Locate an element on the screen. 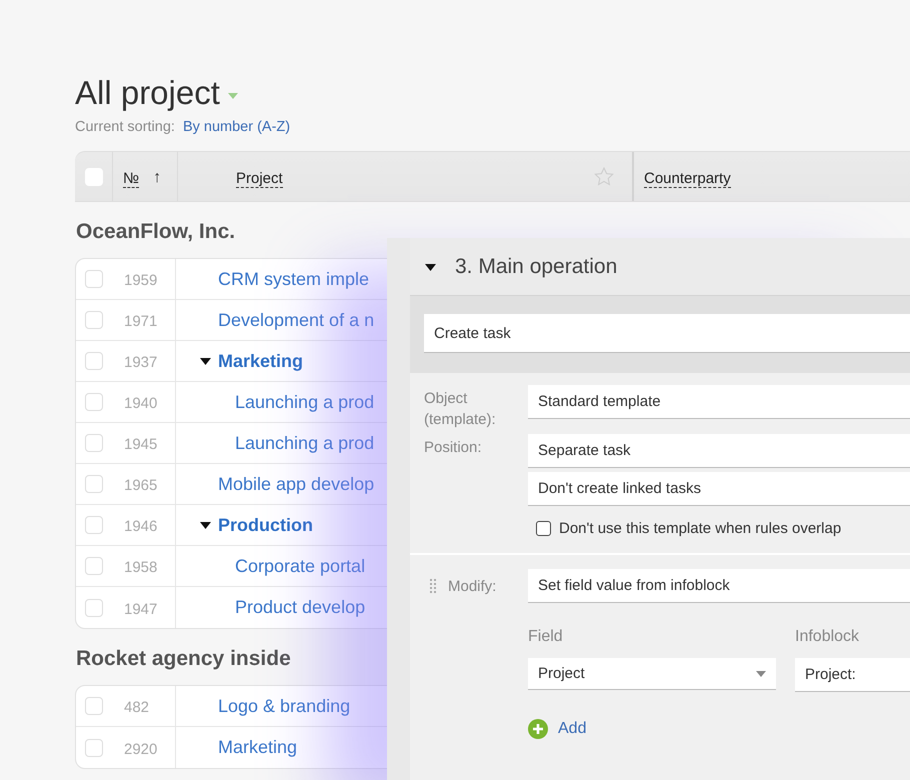 The width and height of the screenshot is (910, 780). folder-link: Production is located at coordinates (265, 525).